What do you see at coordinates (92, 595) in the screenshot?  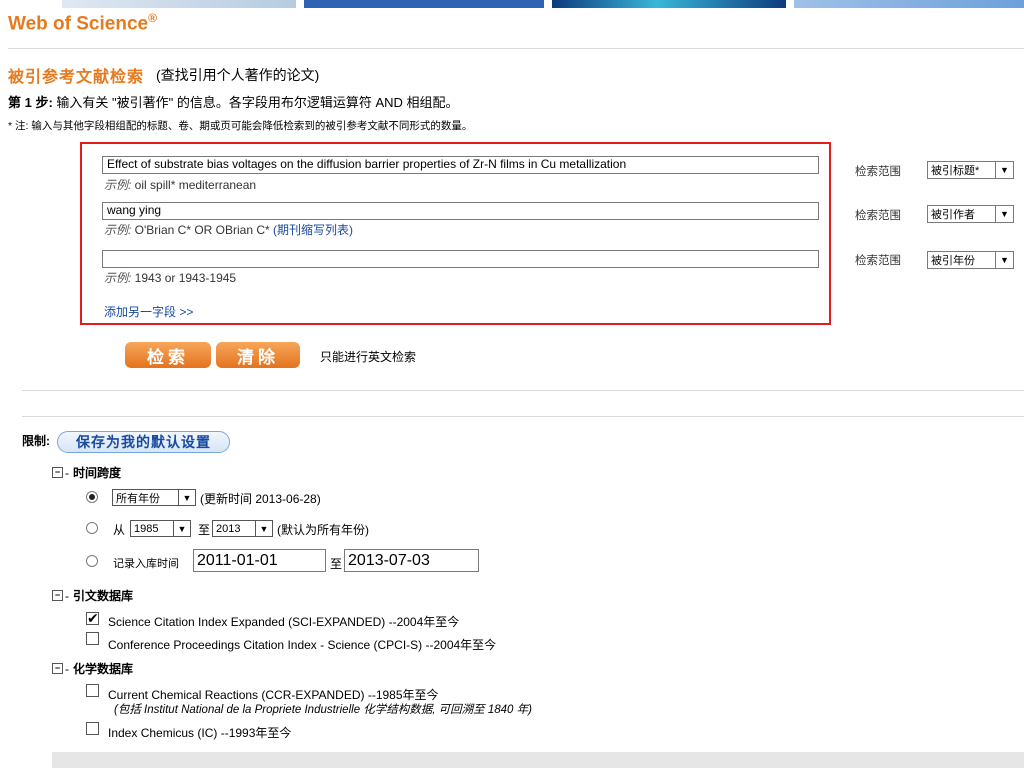 I see `citation-db-section-toggle: − - 引文数据库` at bounding box center [92, 595].